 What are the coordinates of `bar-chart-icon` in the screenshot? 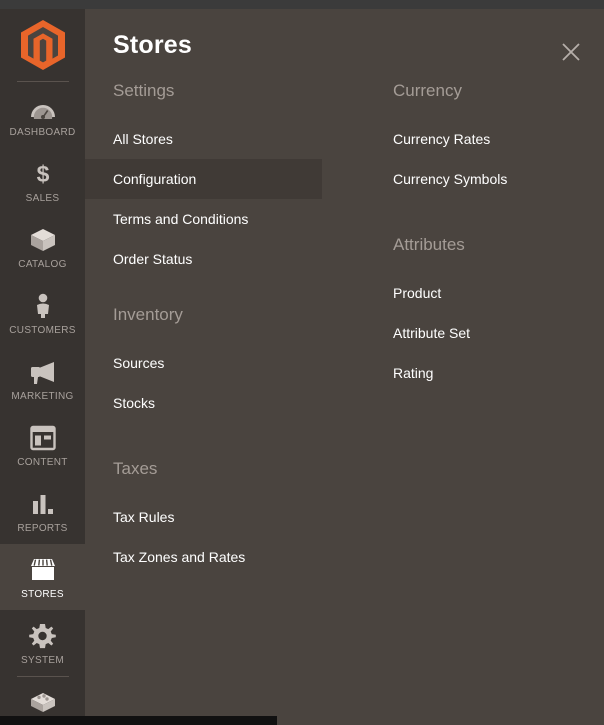 It's located at (43, 504).